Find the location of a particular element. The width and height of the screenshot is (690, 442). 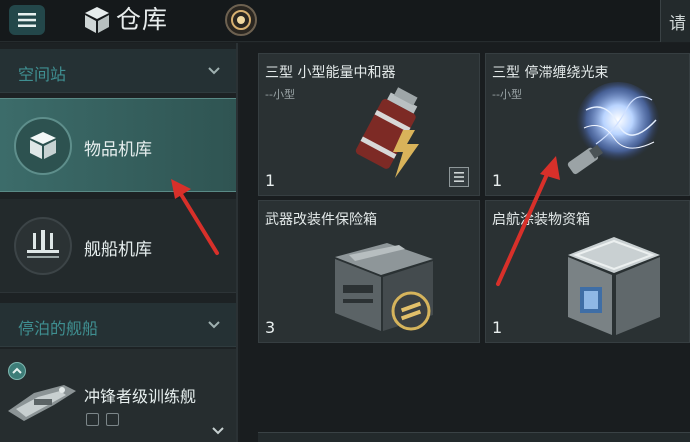

docked-ship-item: 冲锋者级训练舰 is located at coordinates (118, 395).